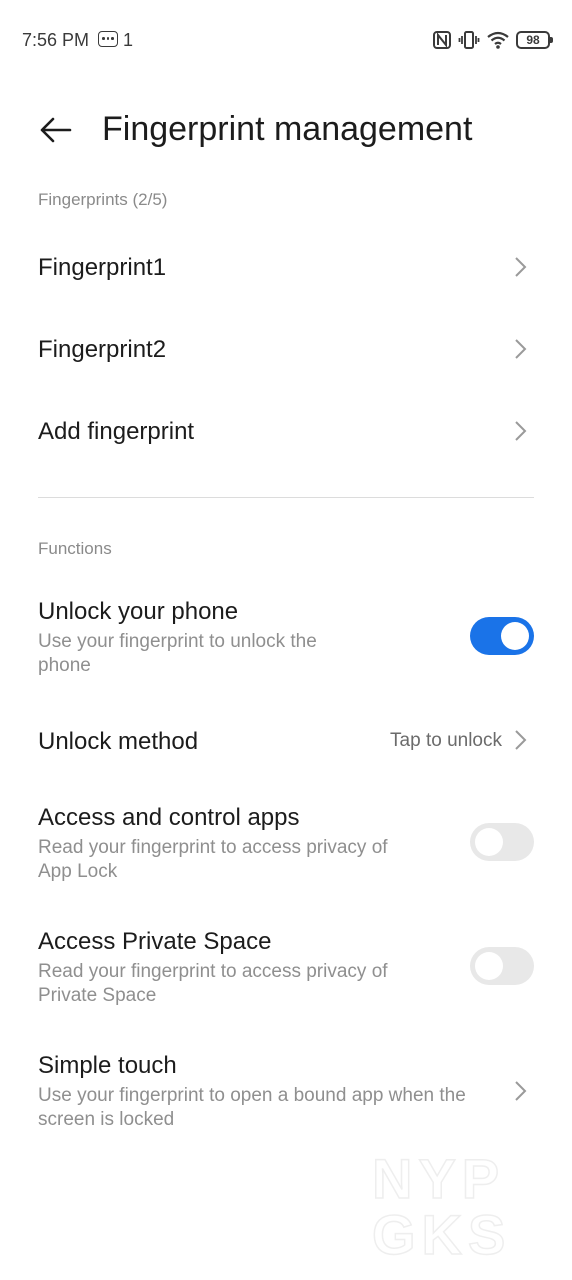  I want to click on access-apps-title: Access and control apps, so click(169, 817).